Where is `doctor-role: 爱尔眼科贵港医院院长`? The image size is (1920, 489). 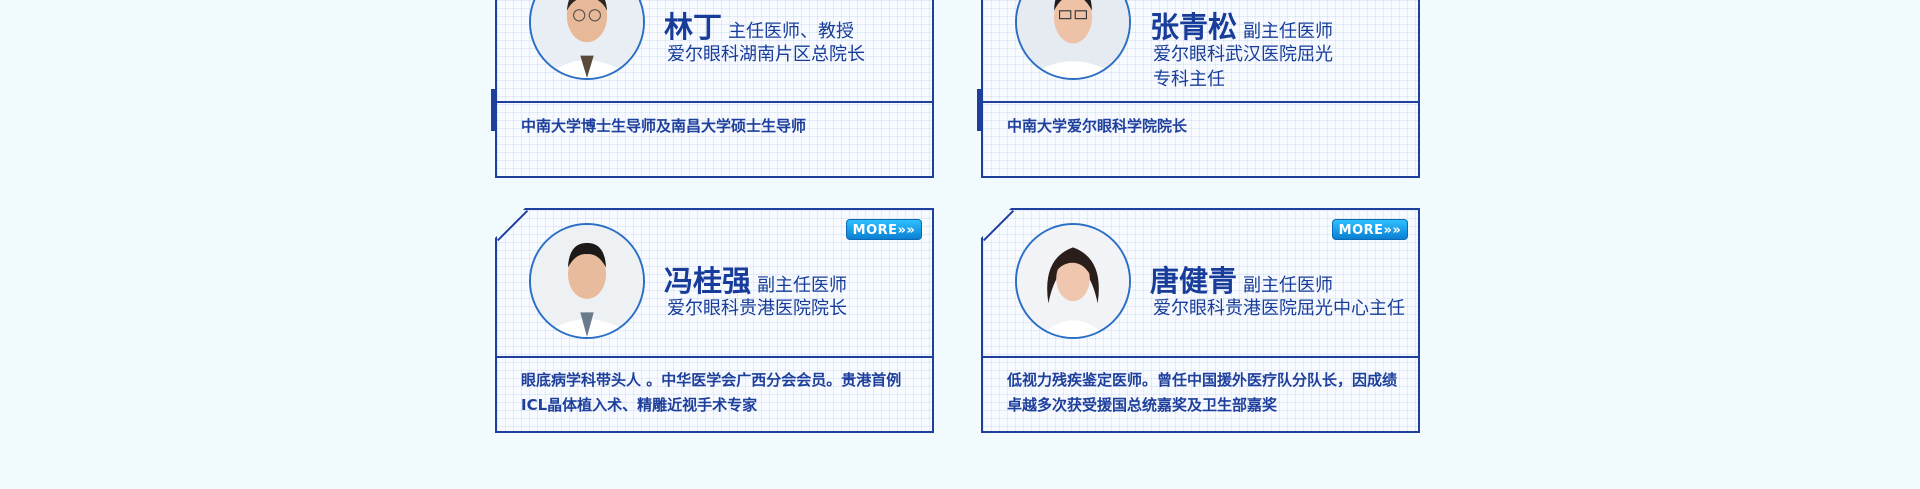 doctor-role: 爱尔眼科贵港医院院长 is located at coordinates (757, 308).